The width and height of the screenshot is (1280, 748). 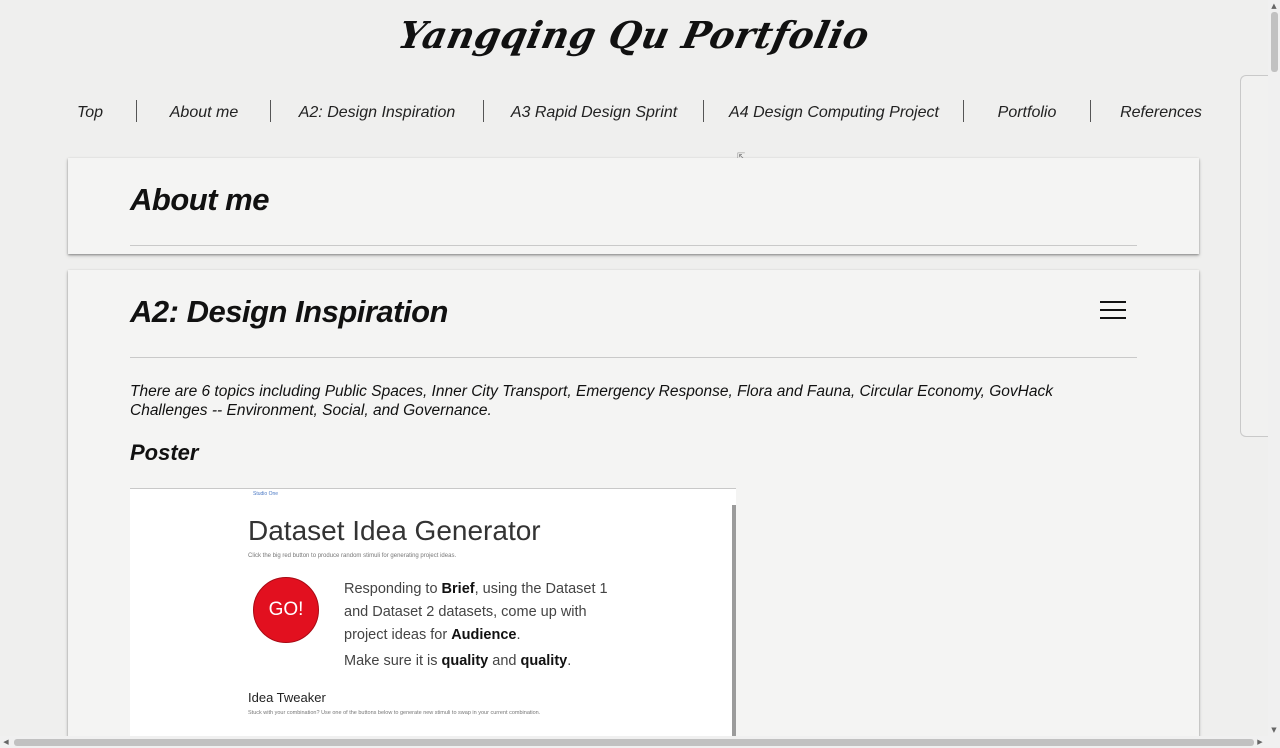 What do you see at coordinates (1255, 256) in the screenshot?
I see `side-panel-tab` at bounding box center [1255, 256].